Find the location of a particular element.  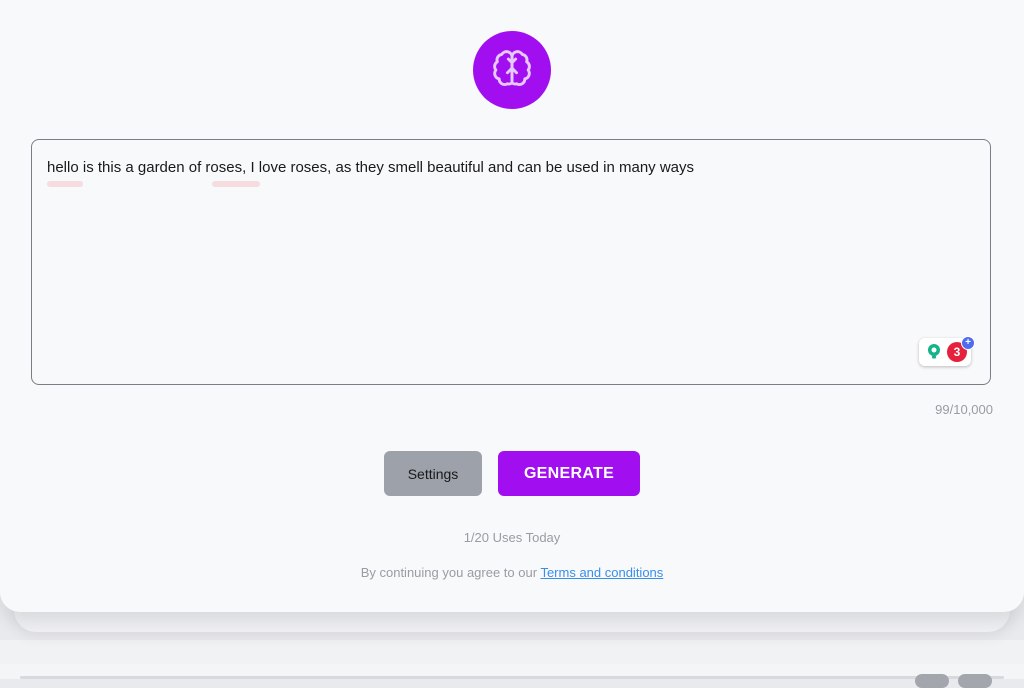

terms-prefix: By continuing you agree to our is located at coordinates (449, 572).